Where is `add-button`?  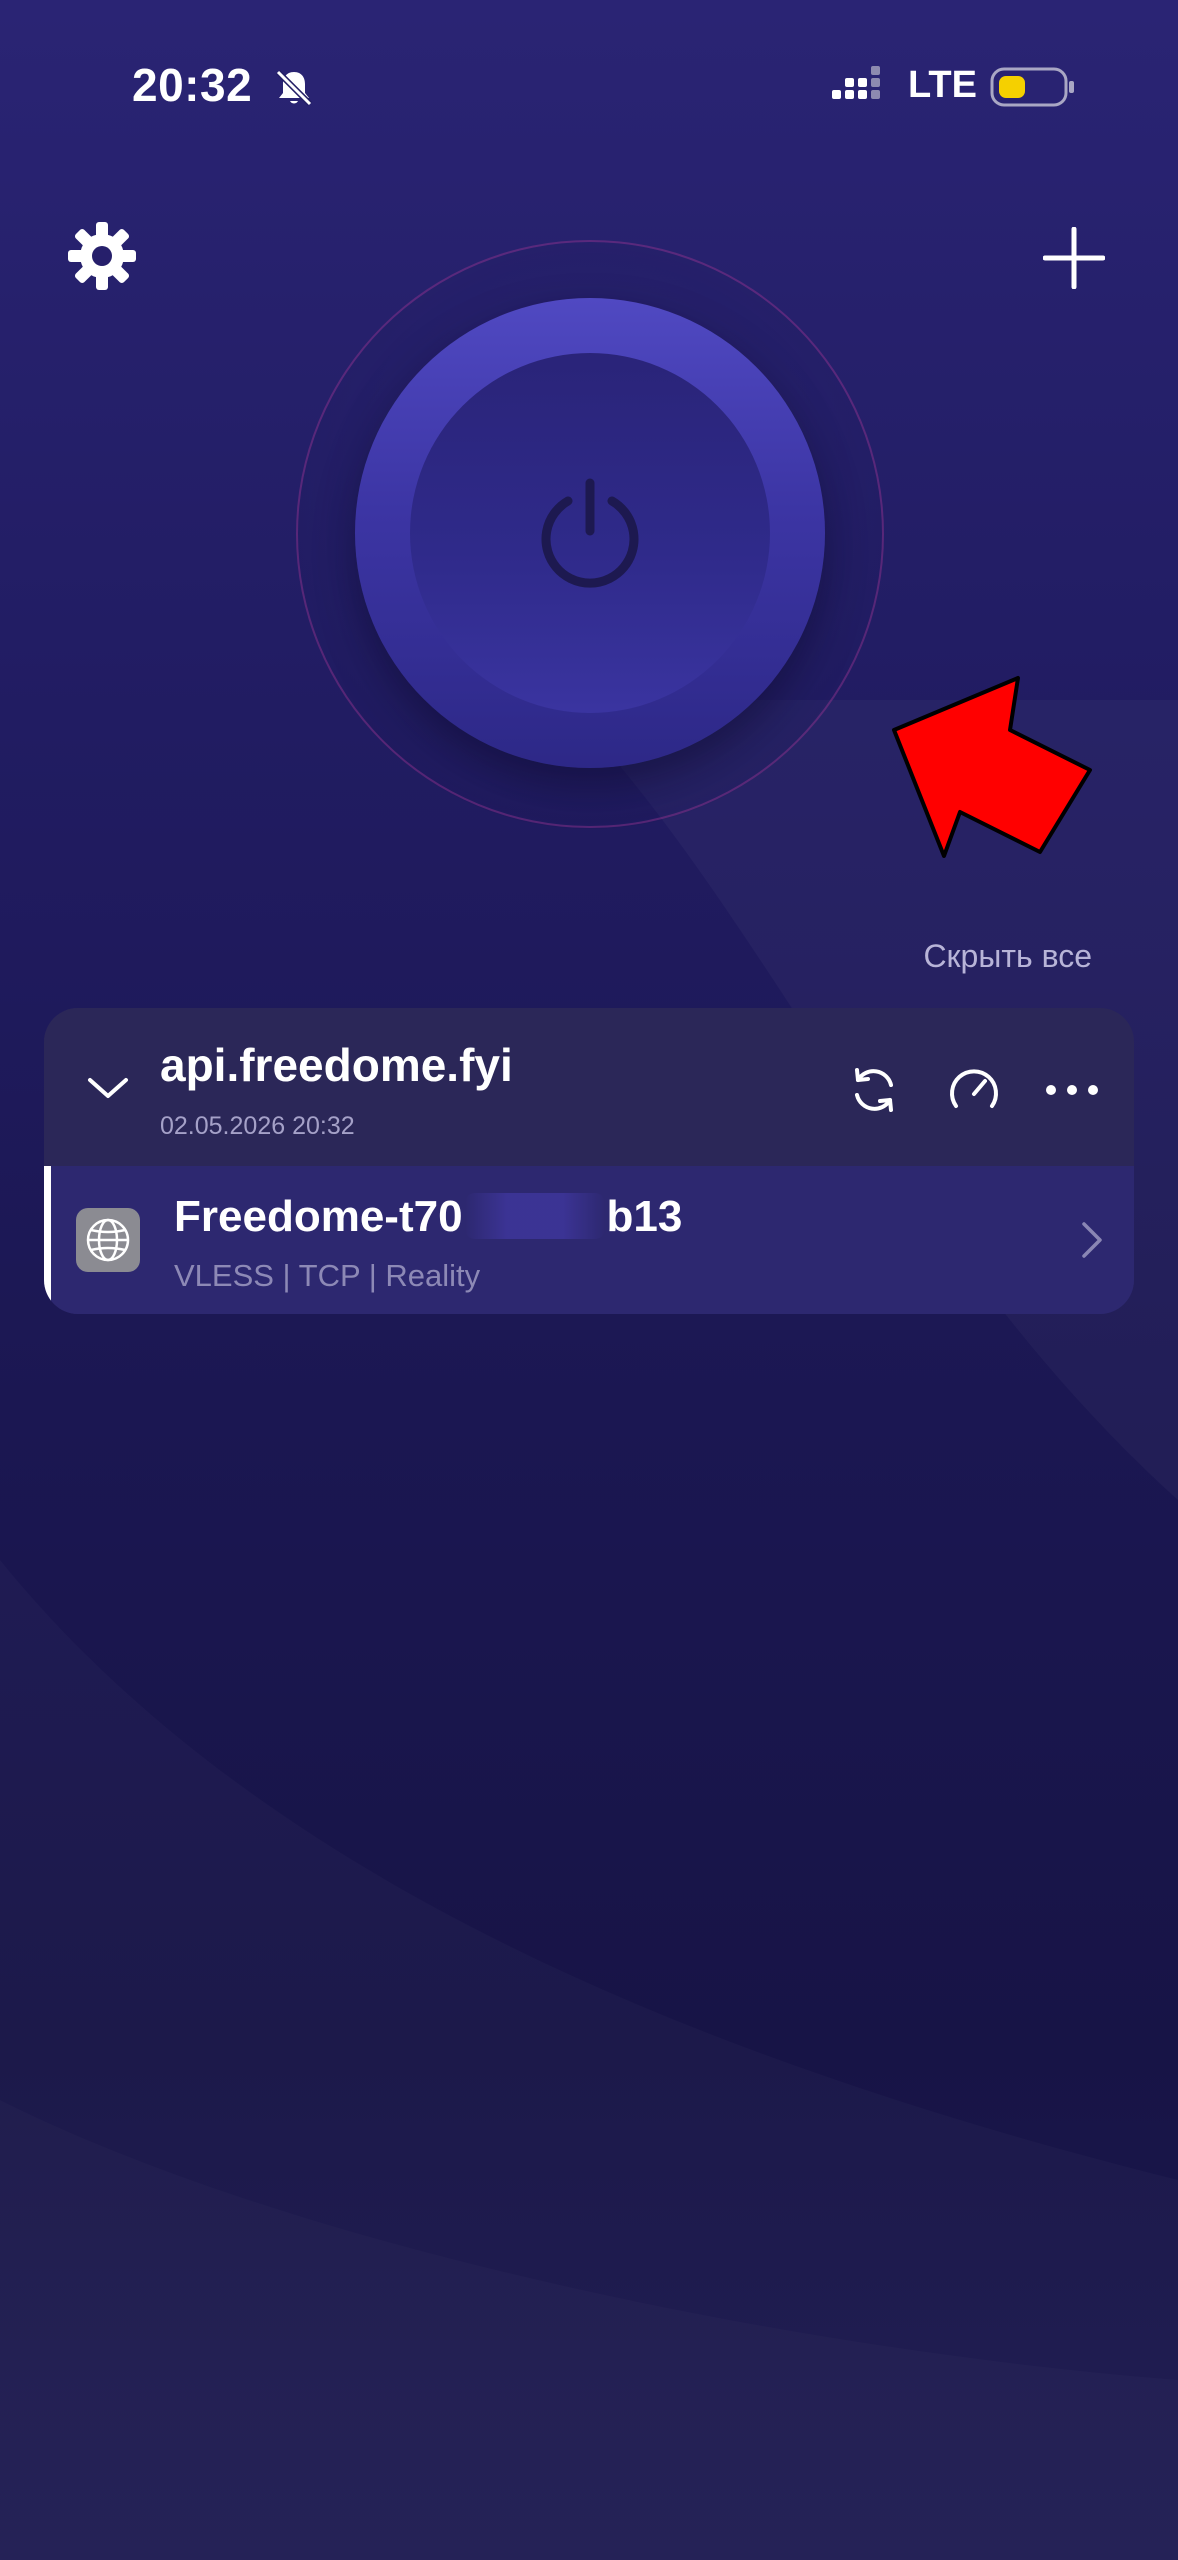
add-button is located at coordinates (1074, 258).